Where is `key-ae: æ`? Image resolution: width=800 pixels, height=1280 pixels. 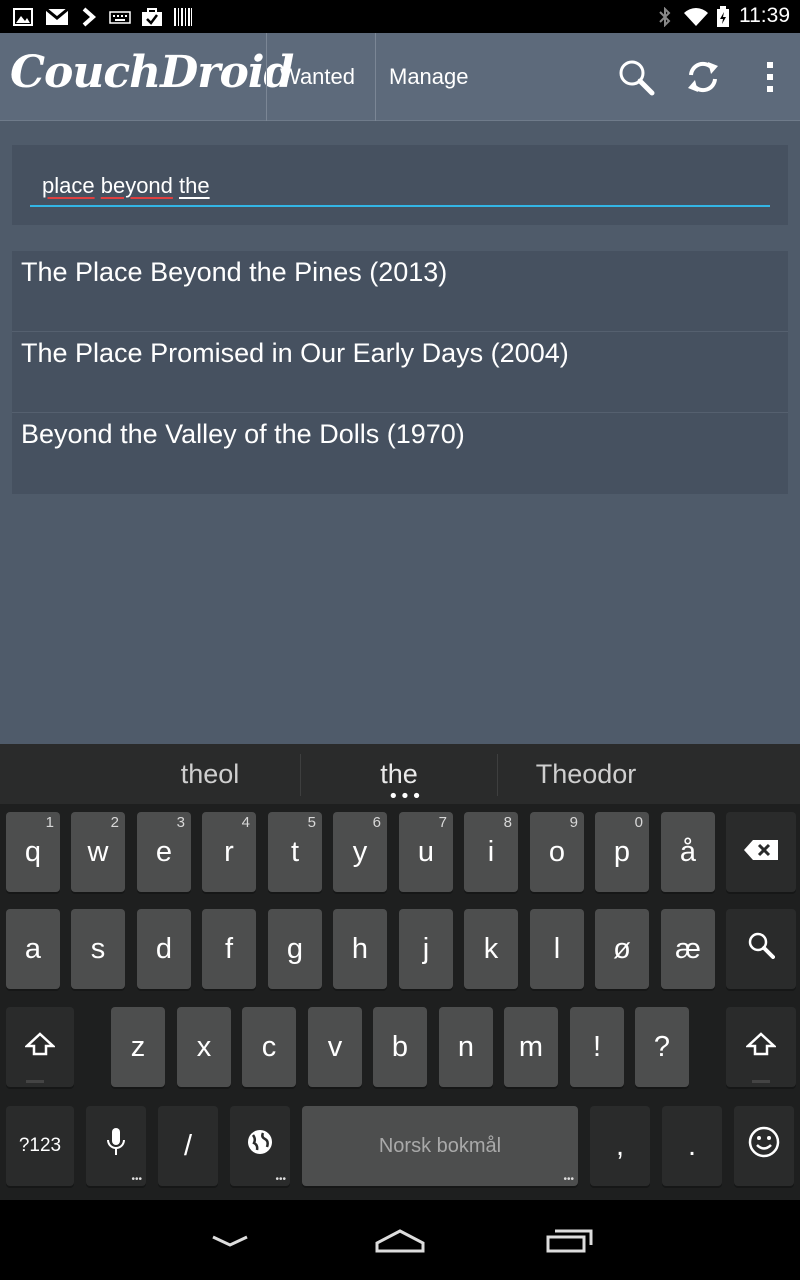
key-ae: æ is located at coordinates (688, 949).